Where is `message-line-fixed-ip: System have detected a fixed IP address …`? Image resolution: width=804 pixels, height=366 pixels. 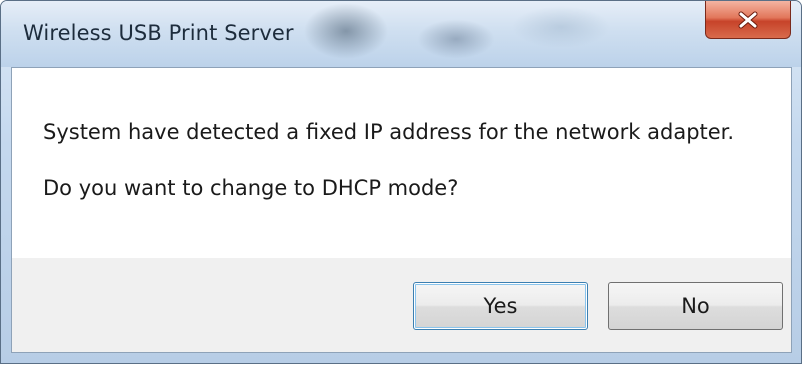 message-line-fixed-ip: System have detected a fixed IP address … is located at coordinates (389, 132).